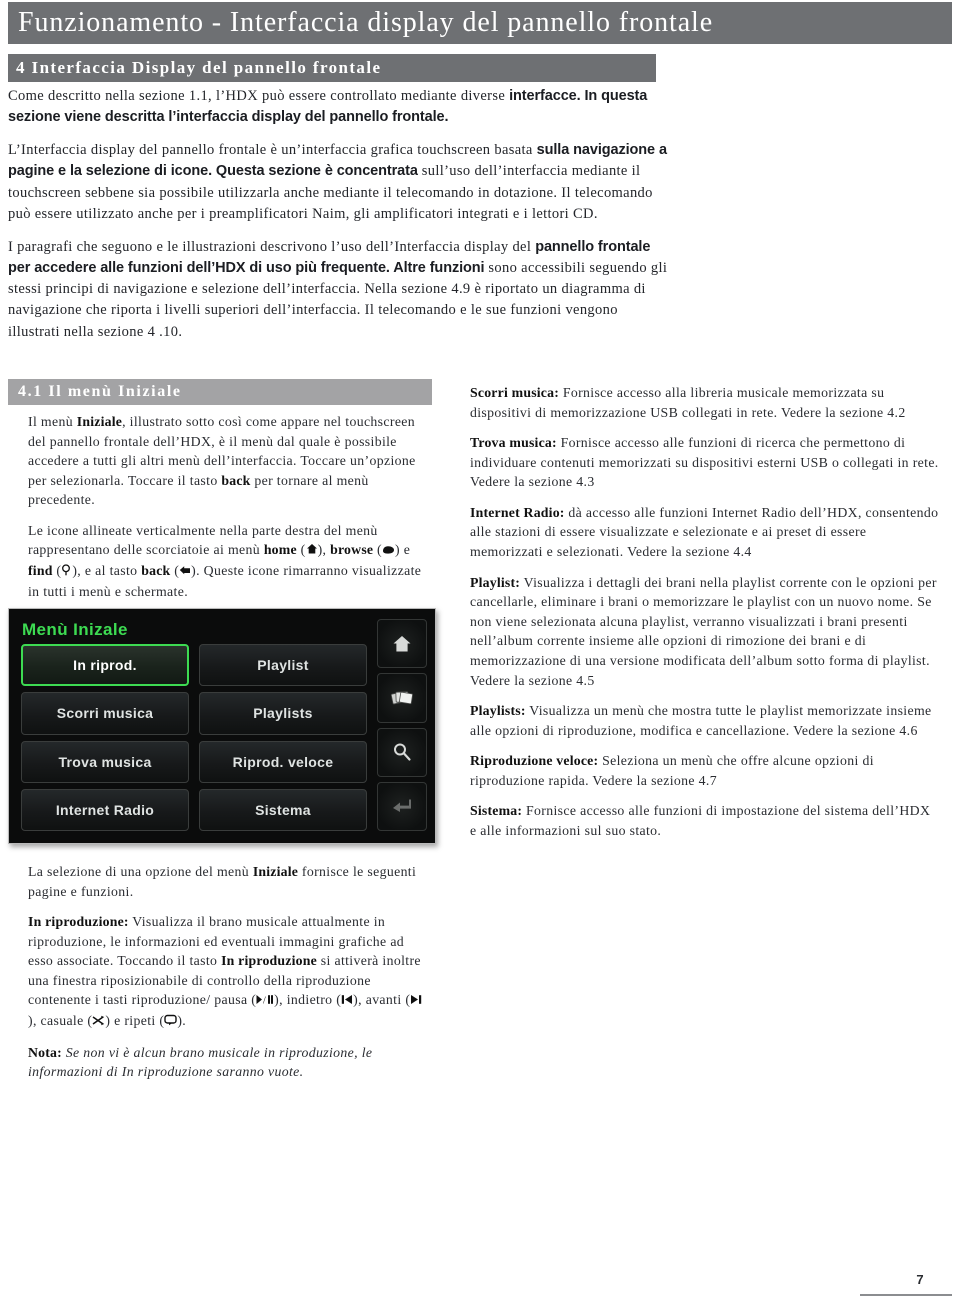 This screenshot has height=1302, width=960. Describe the element at coordinates (401, 726) in the screenshot. I see `device-shortcut-sidebar` at that location.